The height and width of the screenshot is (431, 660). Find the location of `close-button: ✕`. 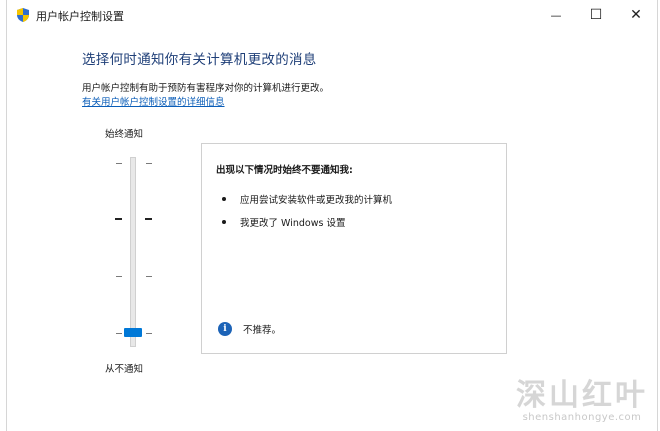

close-button: ✕ is located at coordinates (636, 15).